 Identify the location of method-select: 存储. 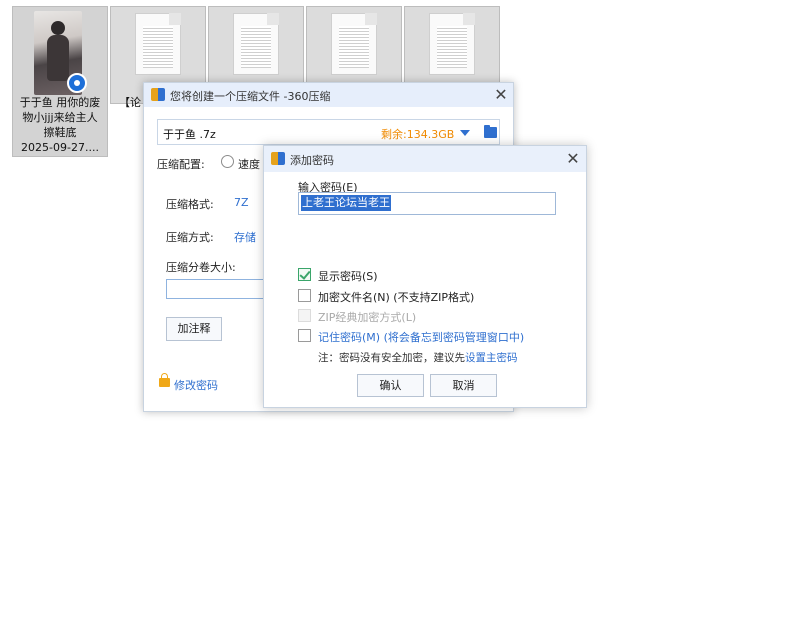
(245, 237).